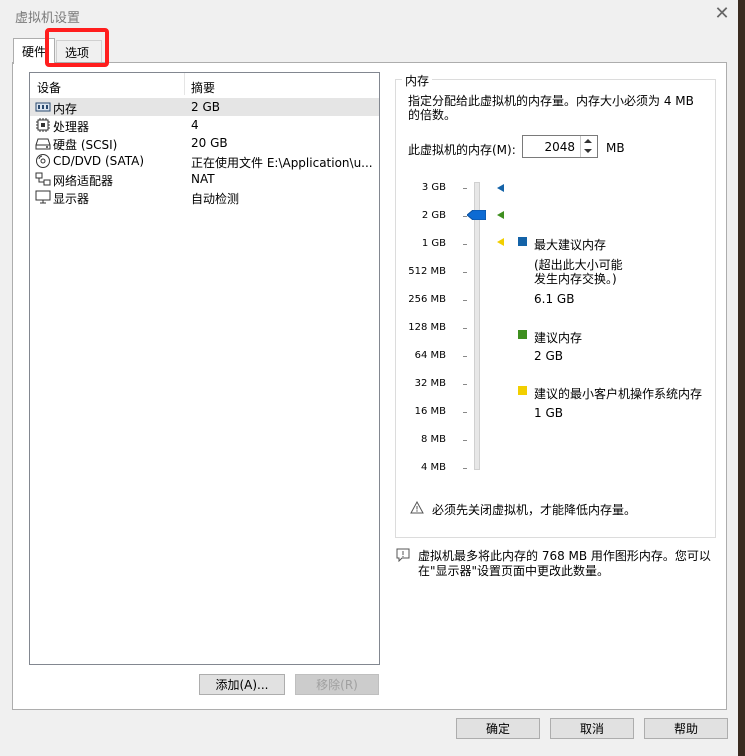  What do you see at coordinates (554, 299) in the screenshot?
I see `max-legend-value: 6.1 GB` at bounding box center [554, 299].